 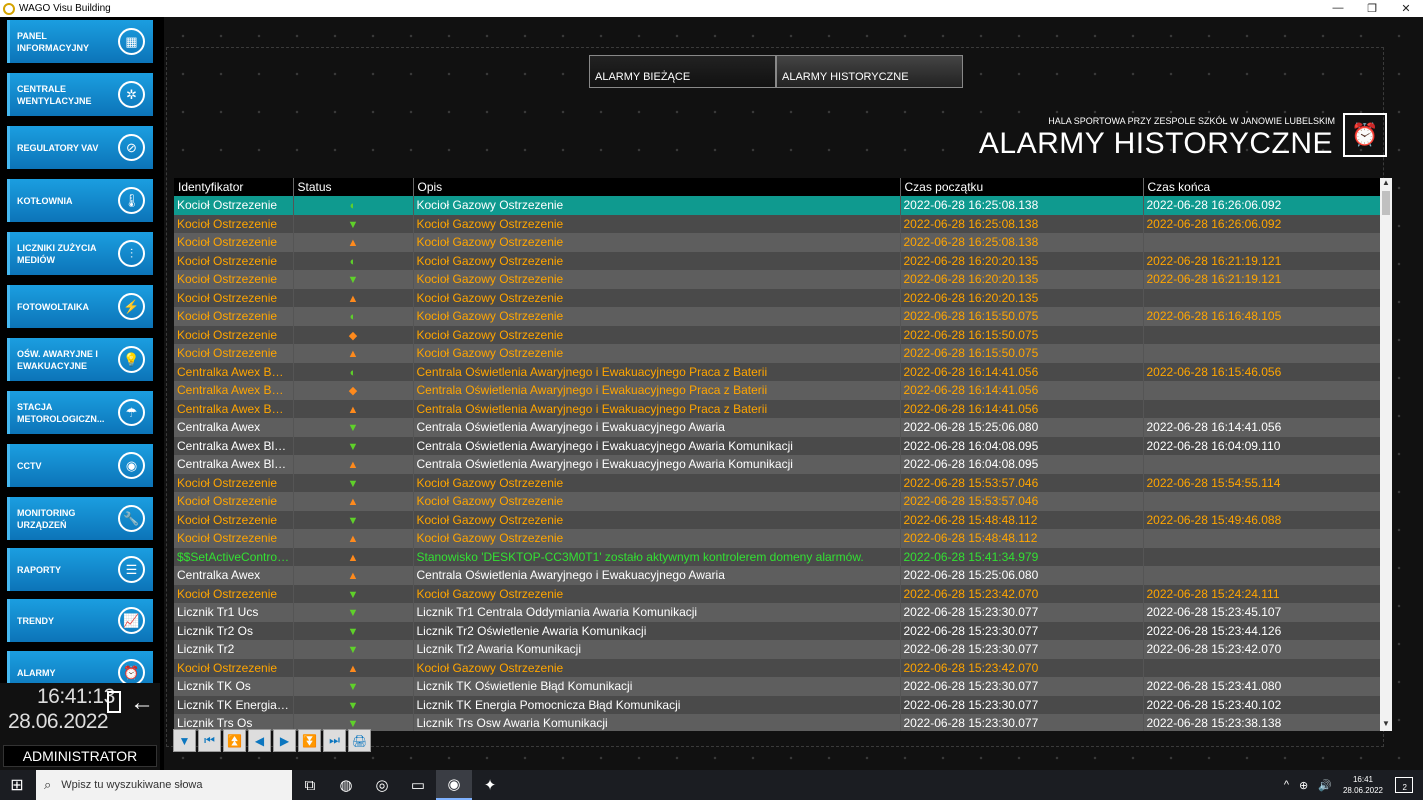 I want to click on print-icon: 🖨, so click(x=359, y=740).